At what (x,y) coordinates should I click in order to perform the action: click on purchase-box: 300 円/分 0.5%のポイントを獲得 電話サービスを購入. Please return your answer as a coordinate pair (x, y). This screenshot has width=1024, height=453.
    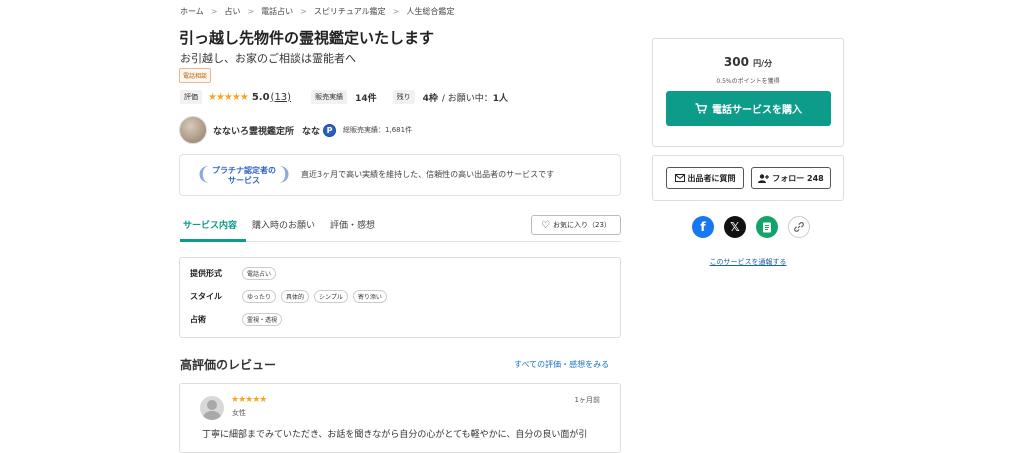
    Looking at the image, I should click on (748, 92).